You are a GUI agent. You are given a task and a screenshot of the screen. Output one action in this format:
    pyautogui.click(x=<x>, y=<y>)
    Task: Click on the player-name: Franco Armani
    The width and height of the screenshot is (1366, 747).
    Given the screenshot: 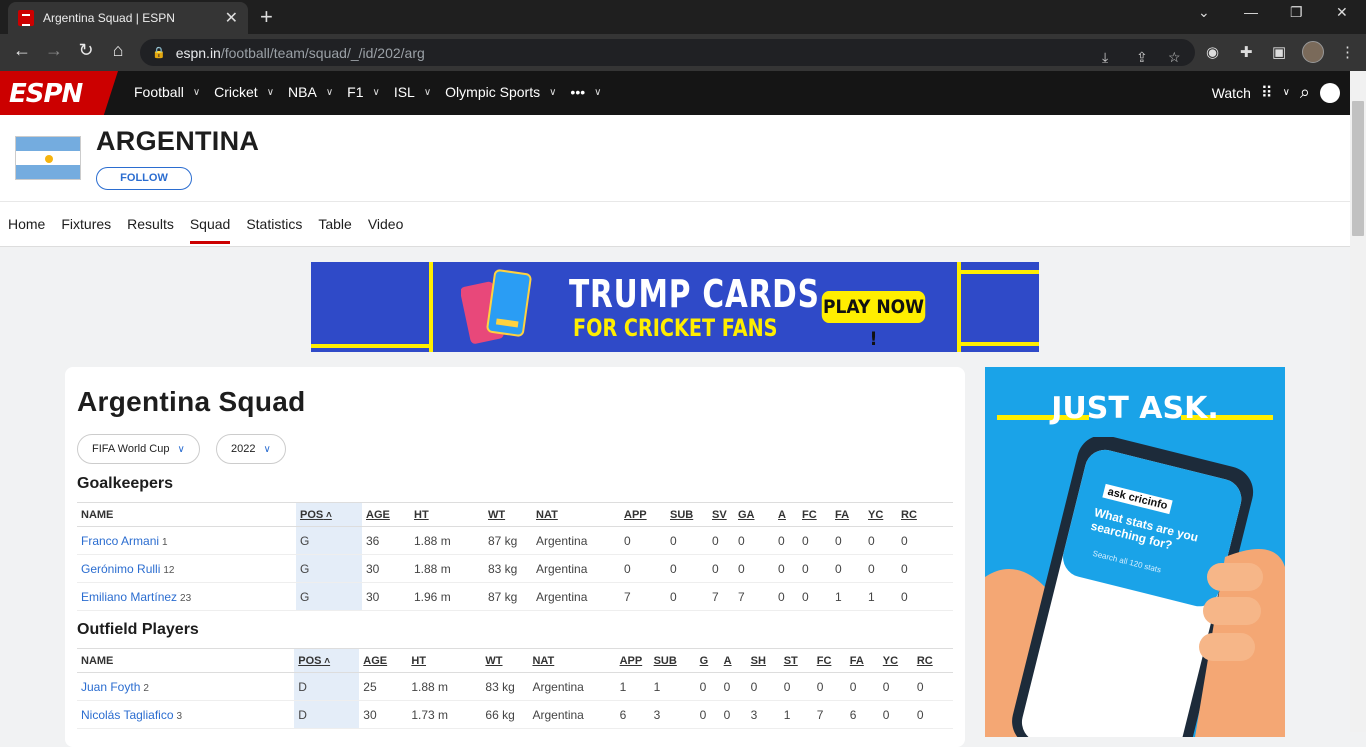 What is the action you would take?
    pyautogui.click(x=120, y=541)
    